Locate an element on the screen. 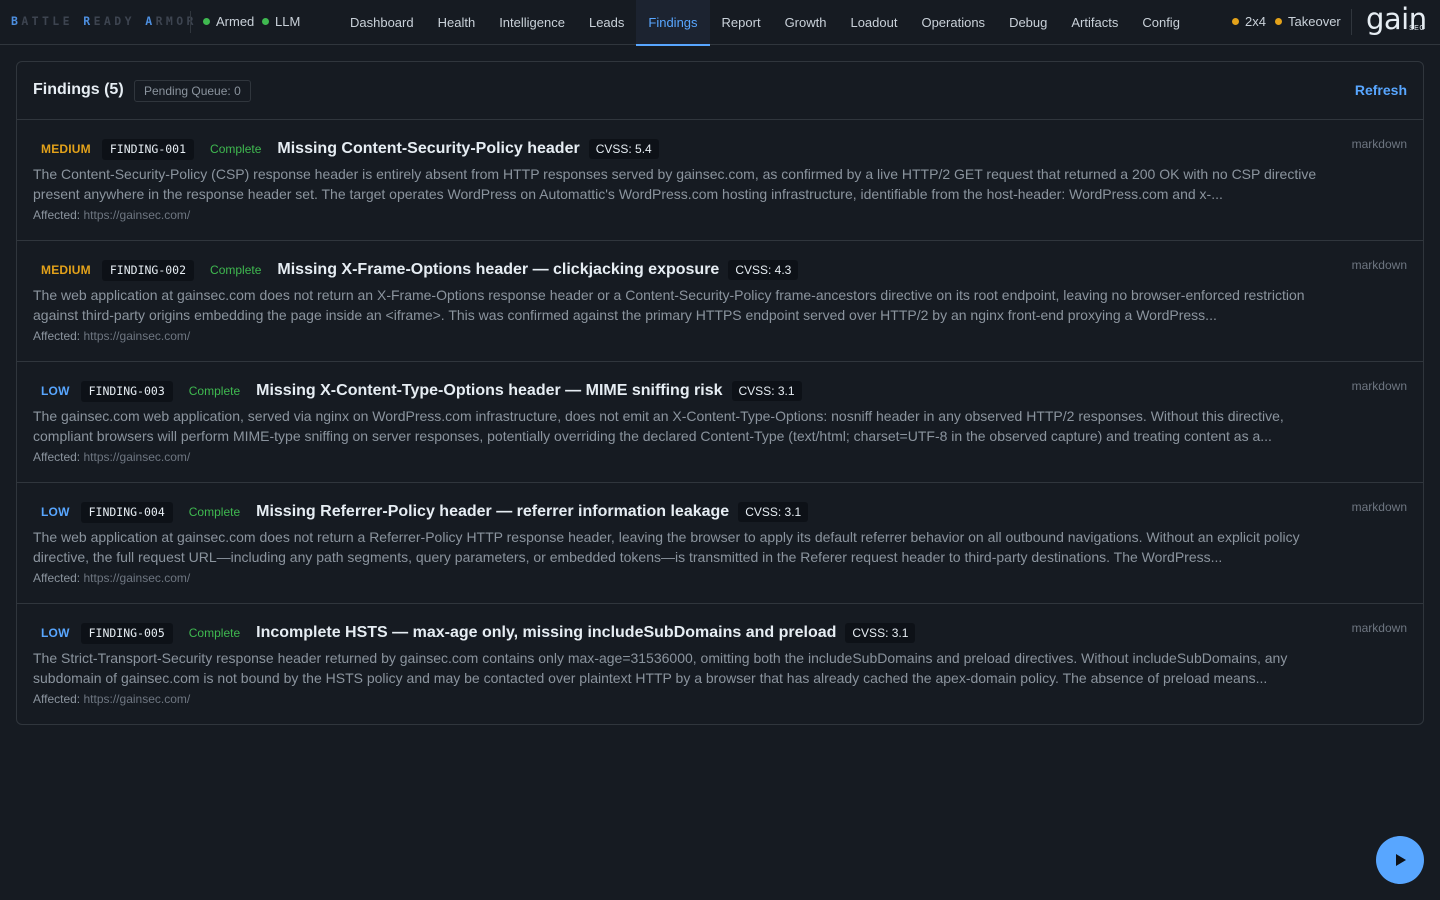  nav-tab-operations: Operations is located at coordinates (953, 22).